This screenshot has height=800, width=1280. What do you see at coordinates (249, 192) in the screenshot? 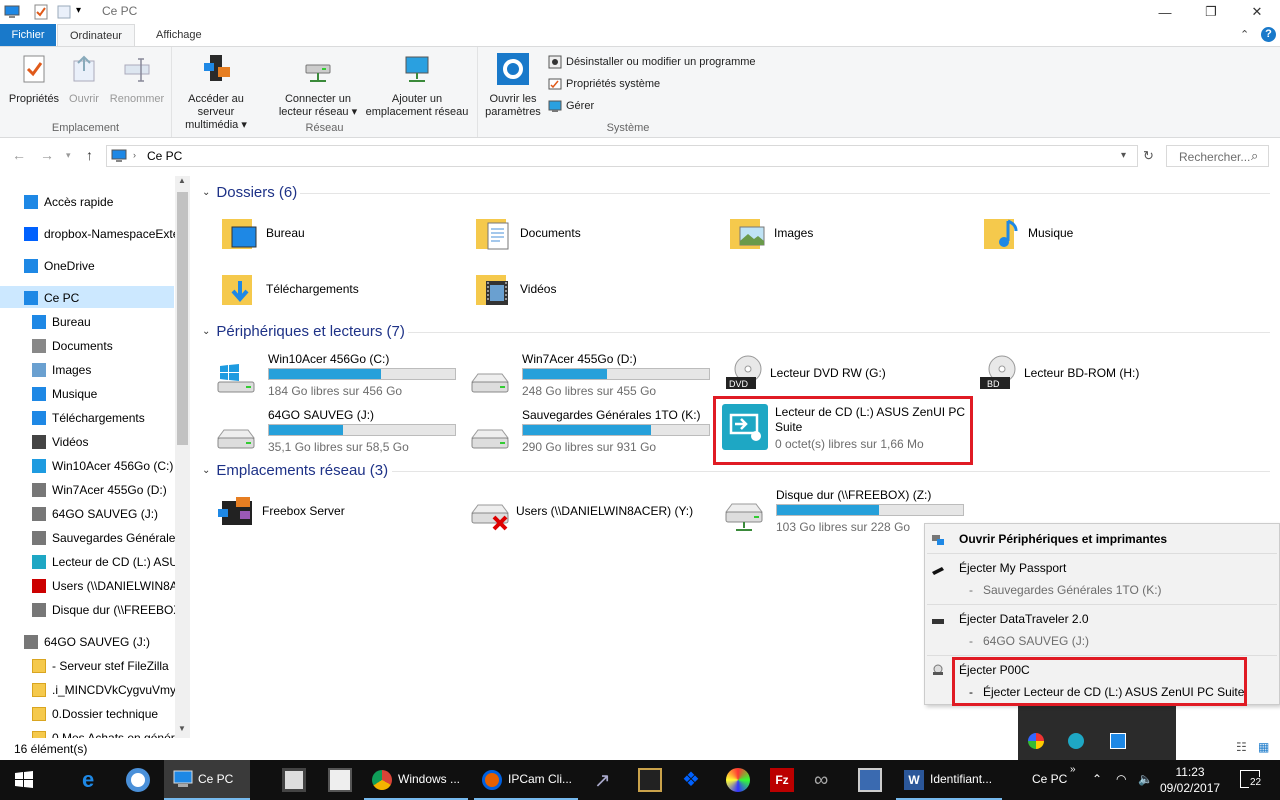
I see `folders-section-header: ⌄ Dossiers (6)` at bounding box center [249, 192].